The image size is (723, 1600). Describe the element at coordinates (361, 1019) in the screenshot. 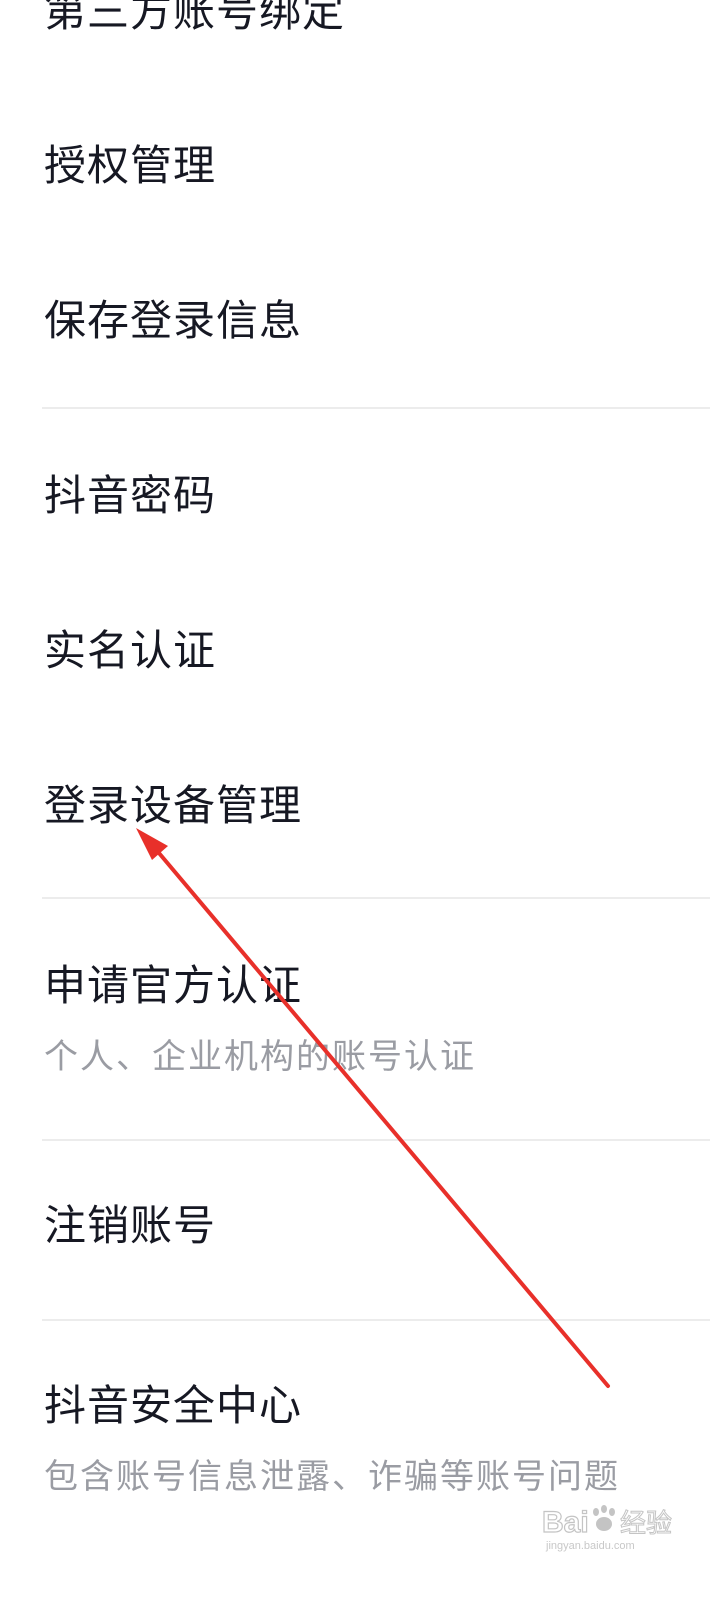

I see `settings-item-official-verification: 申请官方认证 个人、企业机构的账号认证` at that location.